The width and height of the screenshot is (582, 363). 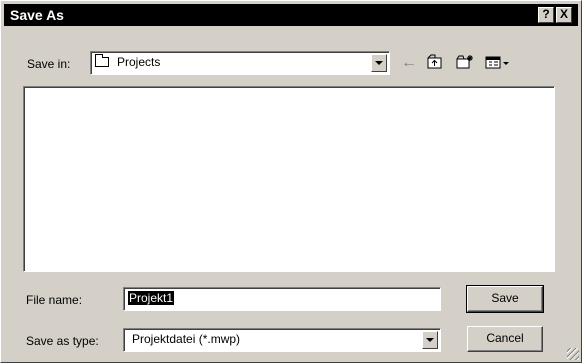 What do you see at coordinates (379, 63) in the screenshot?
I see `save-in-dropdown-button` at bounding box center [379, 63].